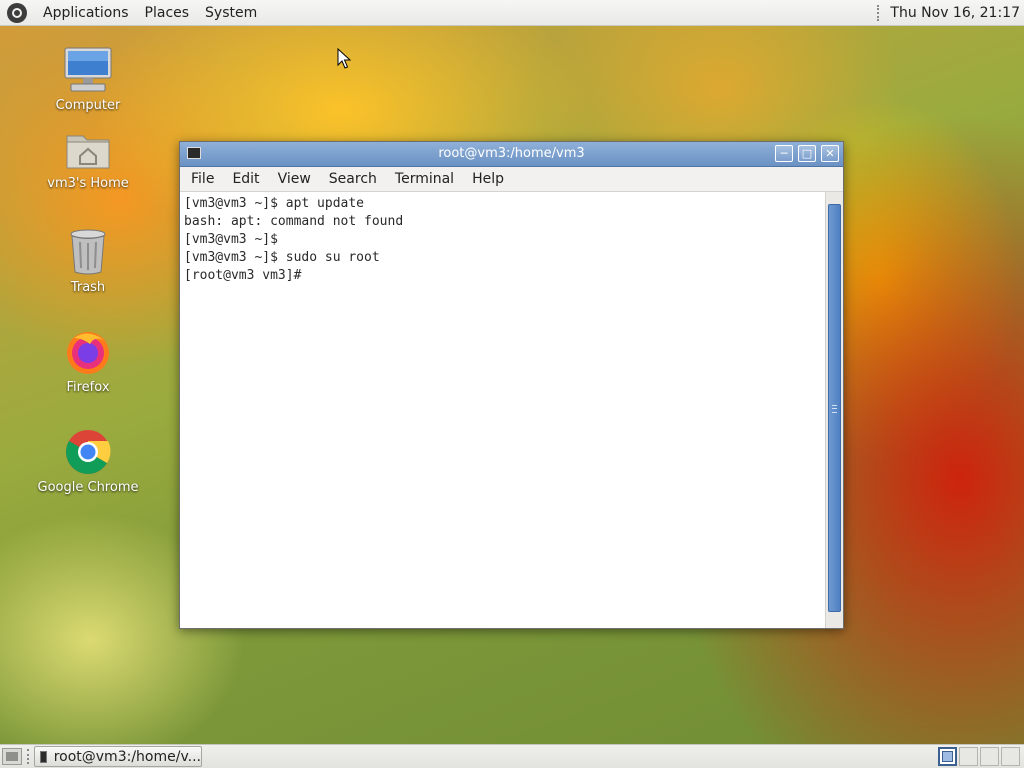  Describe the element at coordinates (274, 203) in the screenshot. I see `terminal-line: [vm3@vm3 ~]$ apt update` at that location.